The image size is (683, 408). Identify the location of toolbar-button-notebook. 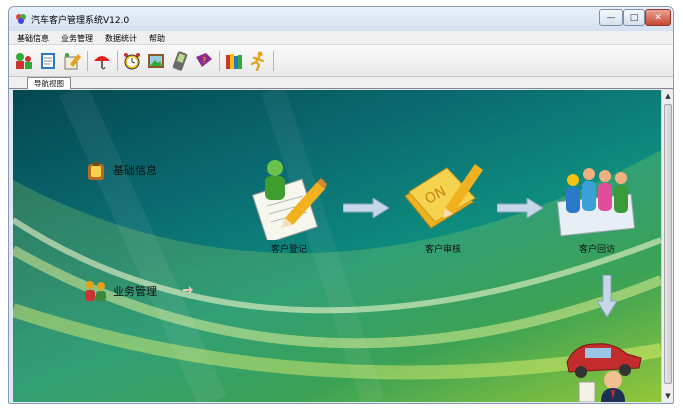
(48, 61).